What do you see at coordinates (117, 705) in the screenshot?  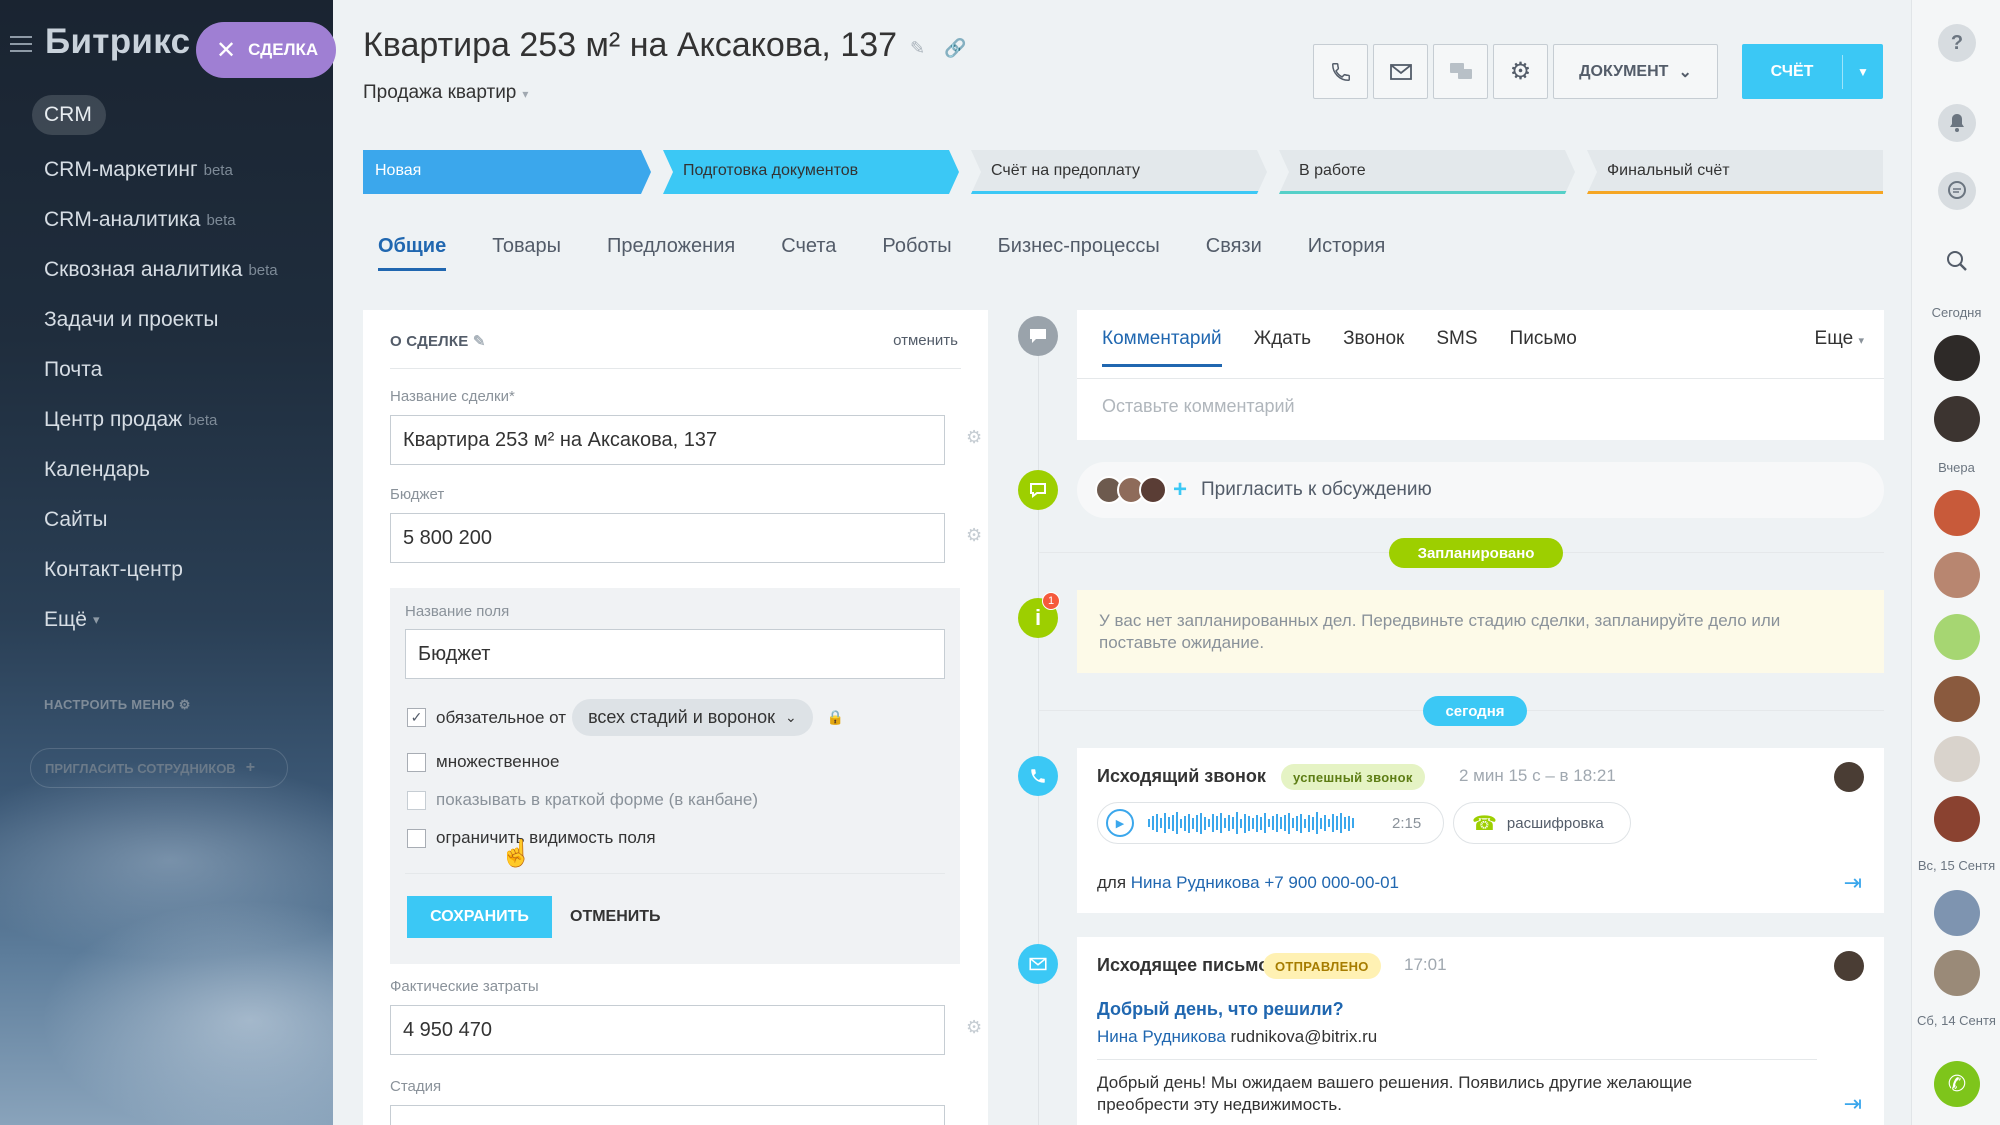 I see `setup-menu-link: НАСТРОИТЬ МЕНЮ ⚙` at bounding box center [117, 705].